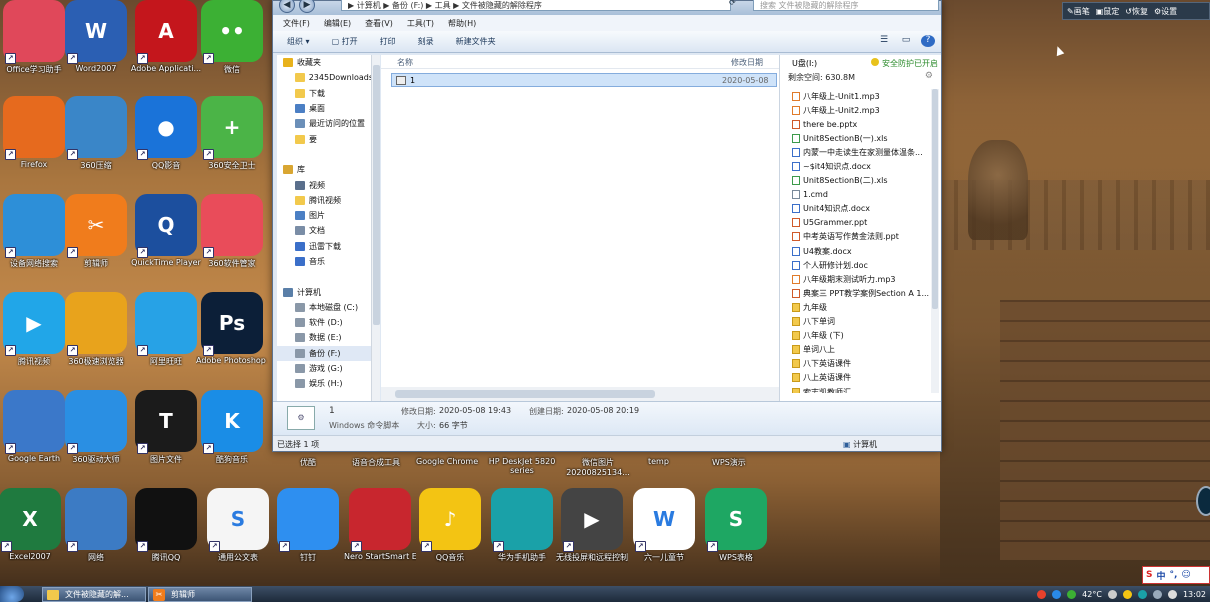  What do you see at coordinates (861, 364) in the screenshot?
I see `usb-list-item: 八下英语课件` at bounding box center [861, 364].